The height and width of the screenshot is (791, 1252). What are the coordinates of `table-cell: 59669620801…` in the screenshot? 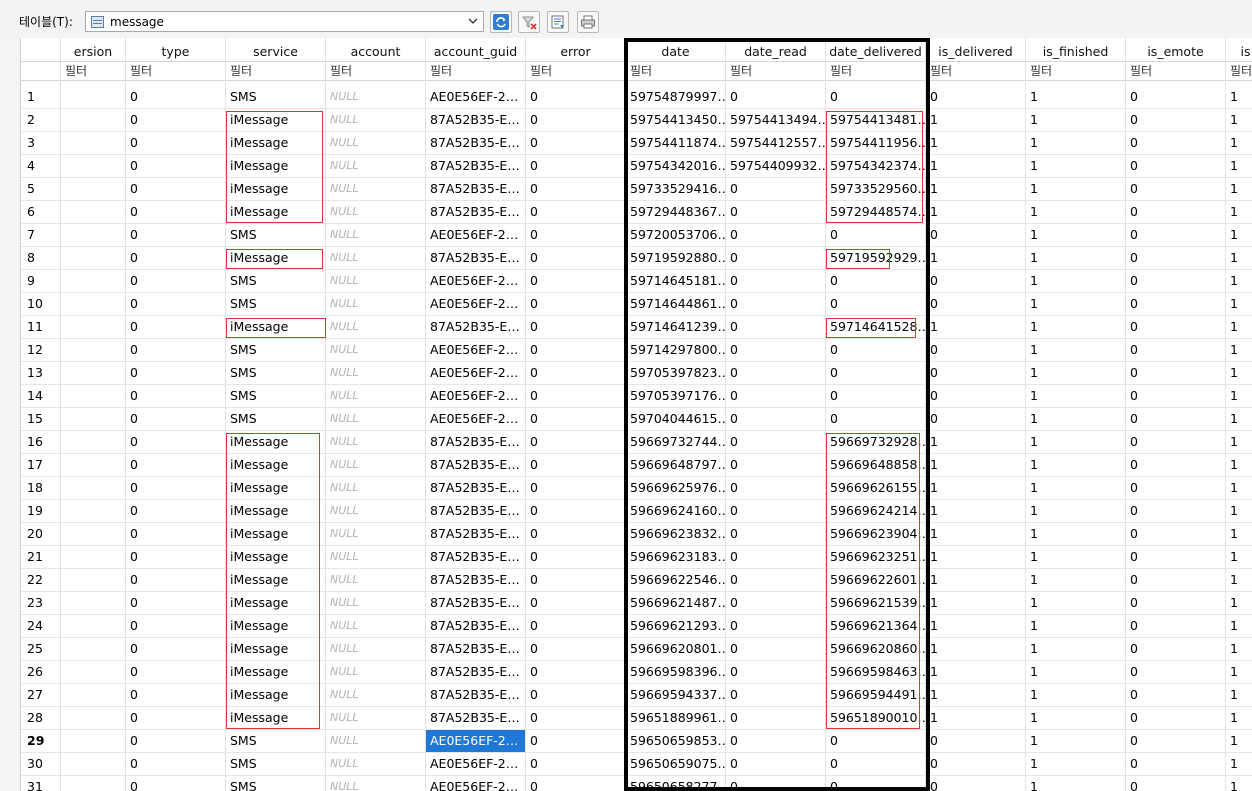 It's located at (675, 649).